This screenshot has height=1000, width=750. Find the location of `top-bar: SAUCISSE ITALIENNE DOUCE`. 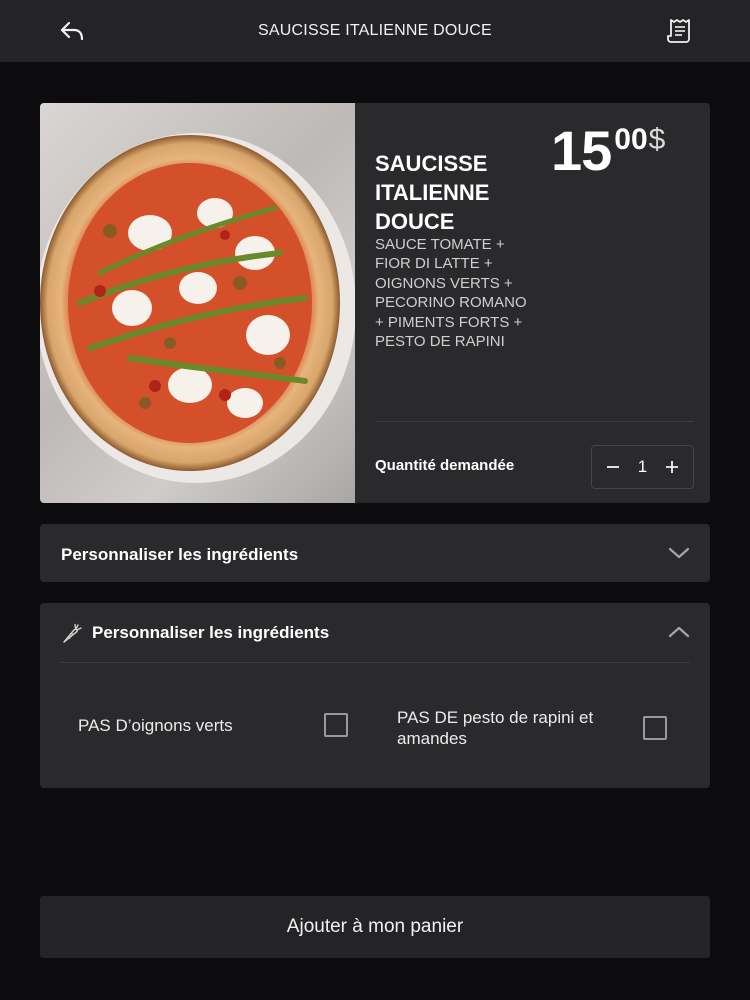

top-bar: SAUCISSE ITALIENNE DOUCE is located at coordinates (375, 31).